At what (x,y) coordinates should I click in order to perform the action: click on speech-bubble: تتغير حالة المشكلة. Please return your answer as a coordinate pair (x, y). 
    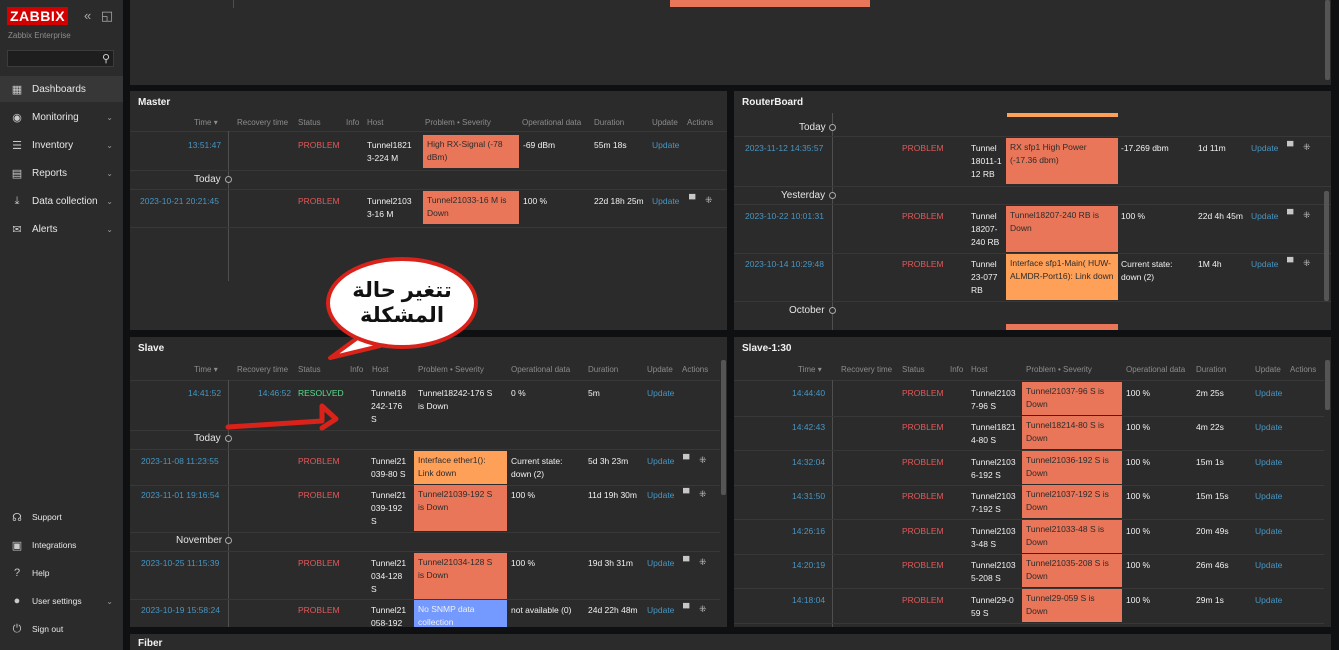
    Looking at the image, I should click on (402, 303).